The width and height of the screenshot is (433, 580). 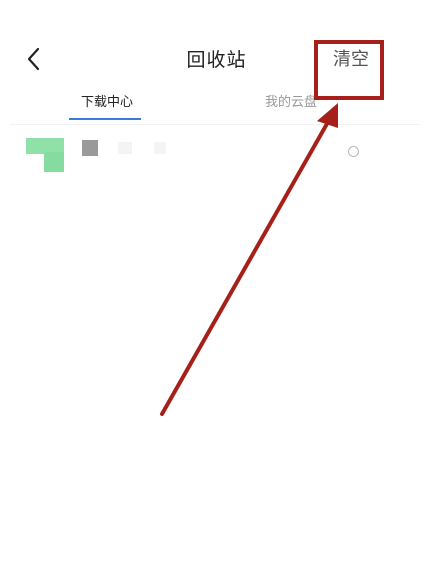 I want to click on tab-download-center: 下载中心, so click(x=107, y=103).